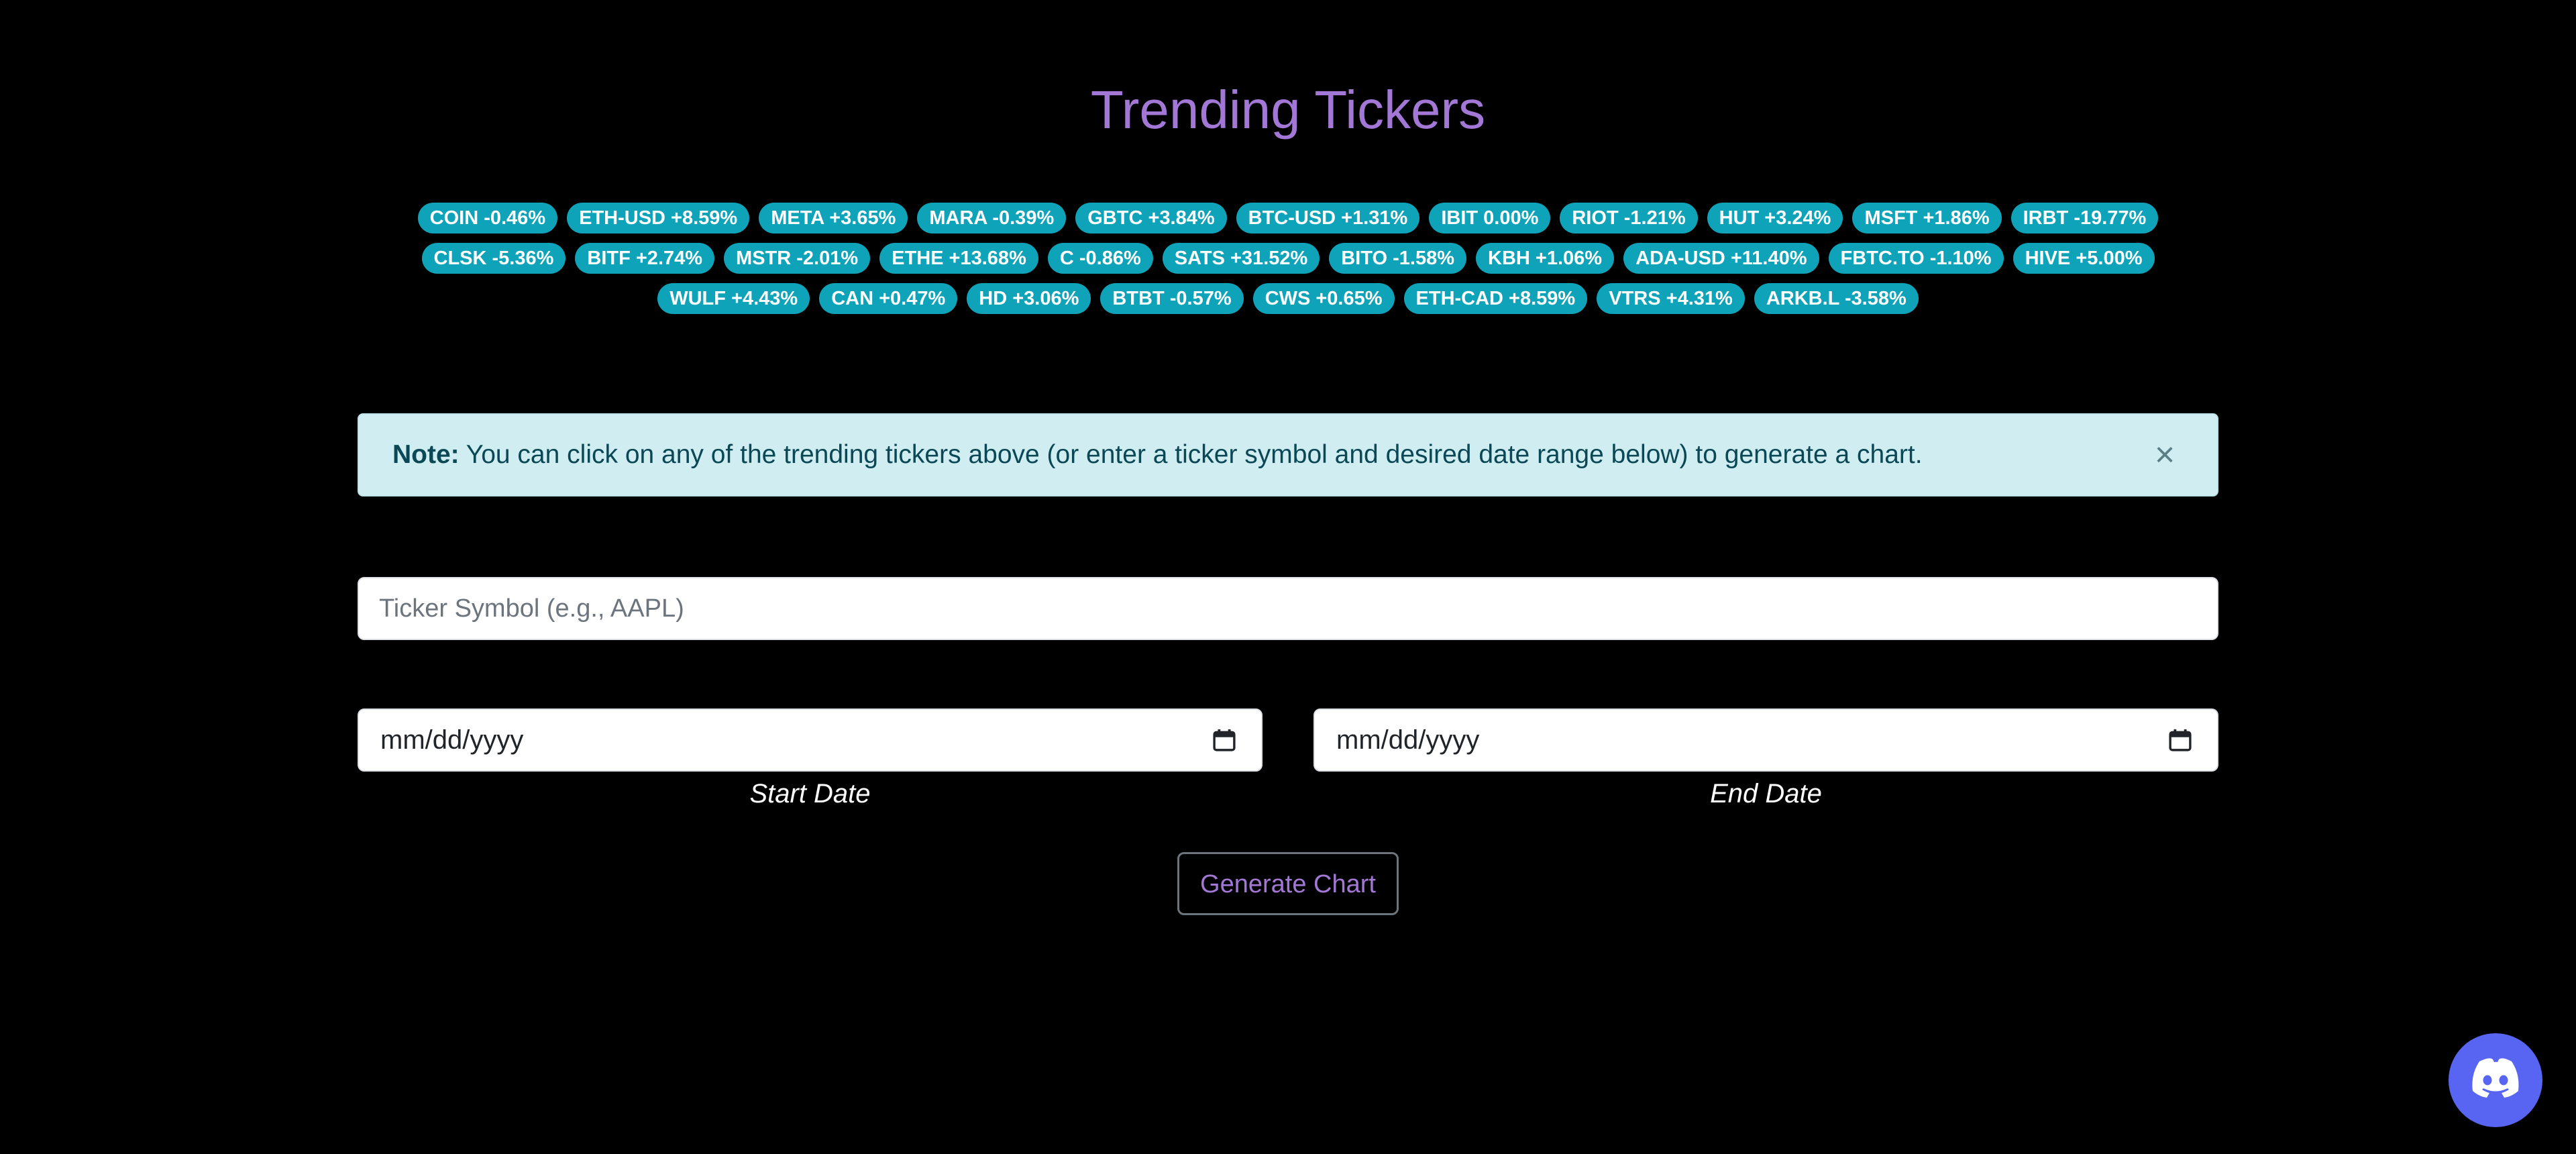 This screenshot has width=2576, height=1154. Describe the element at coordinates (810, 793) in the screenshot. I see `start-date-label: Start Date` at that location.